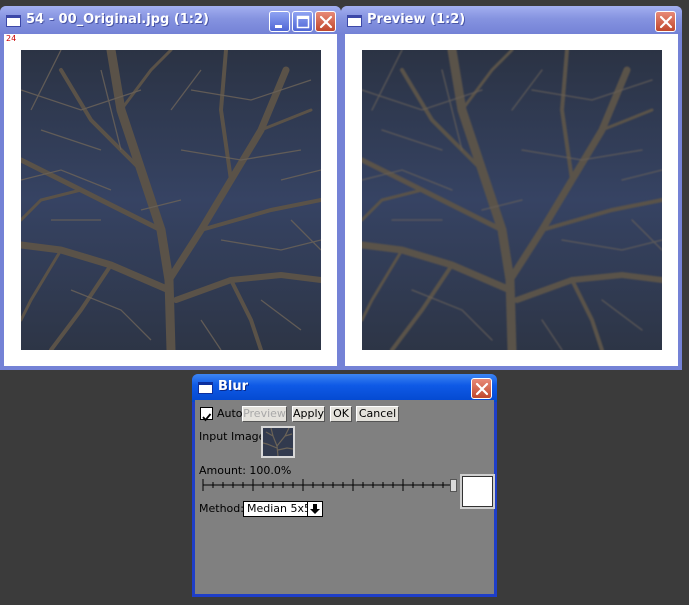  I want to click on minimize-icon, so click(278, 26).